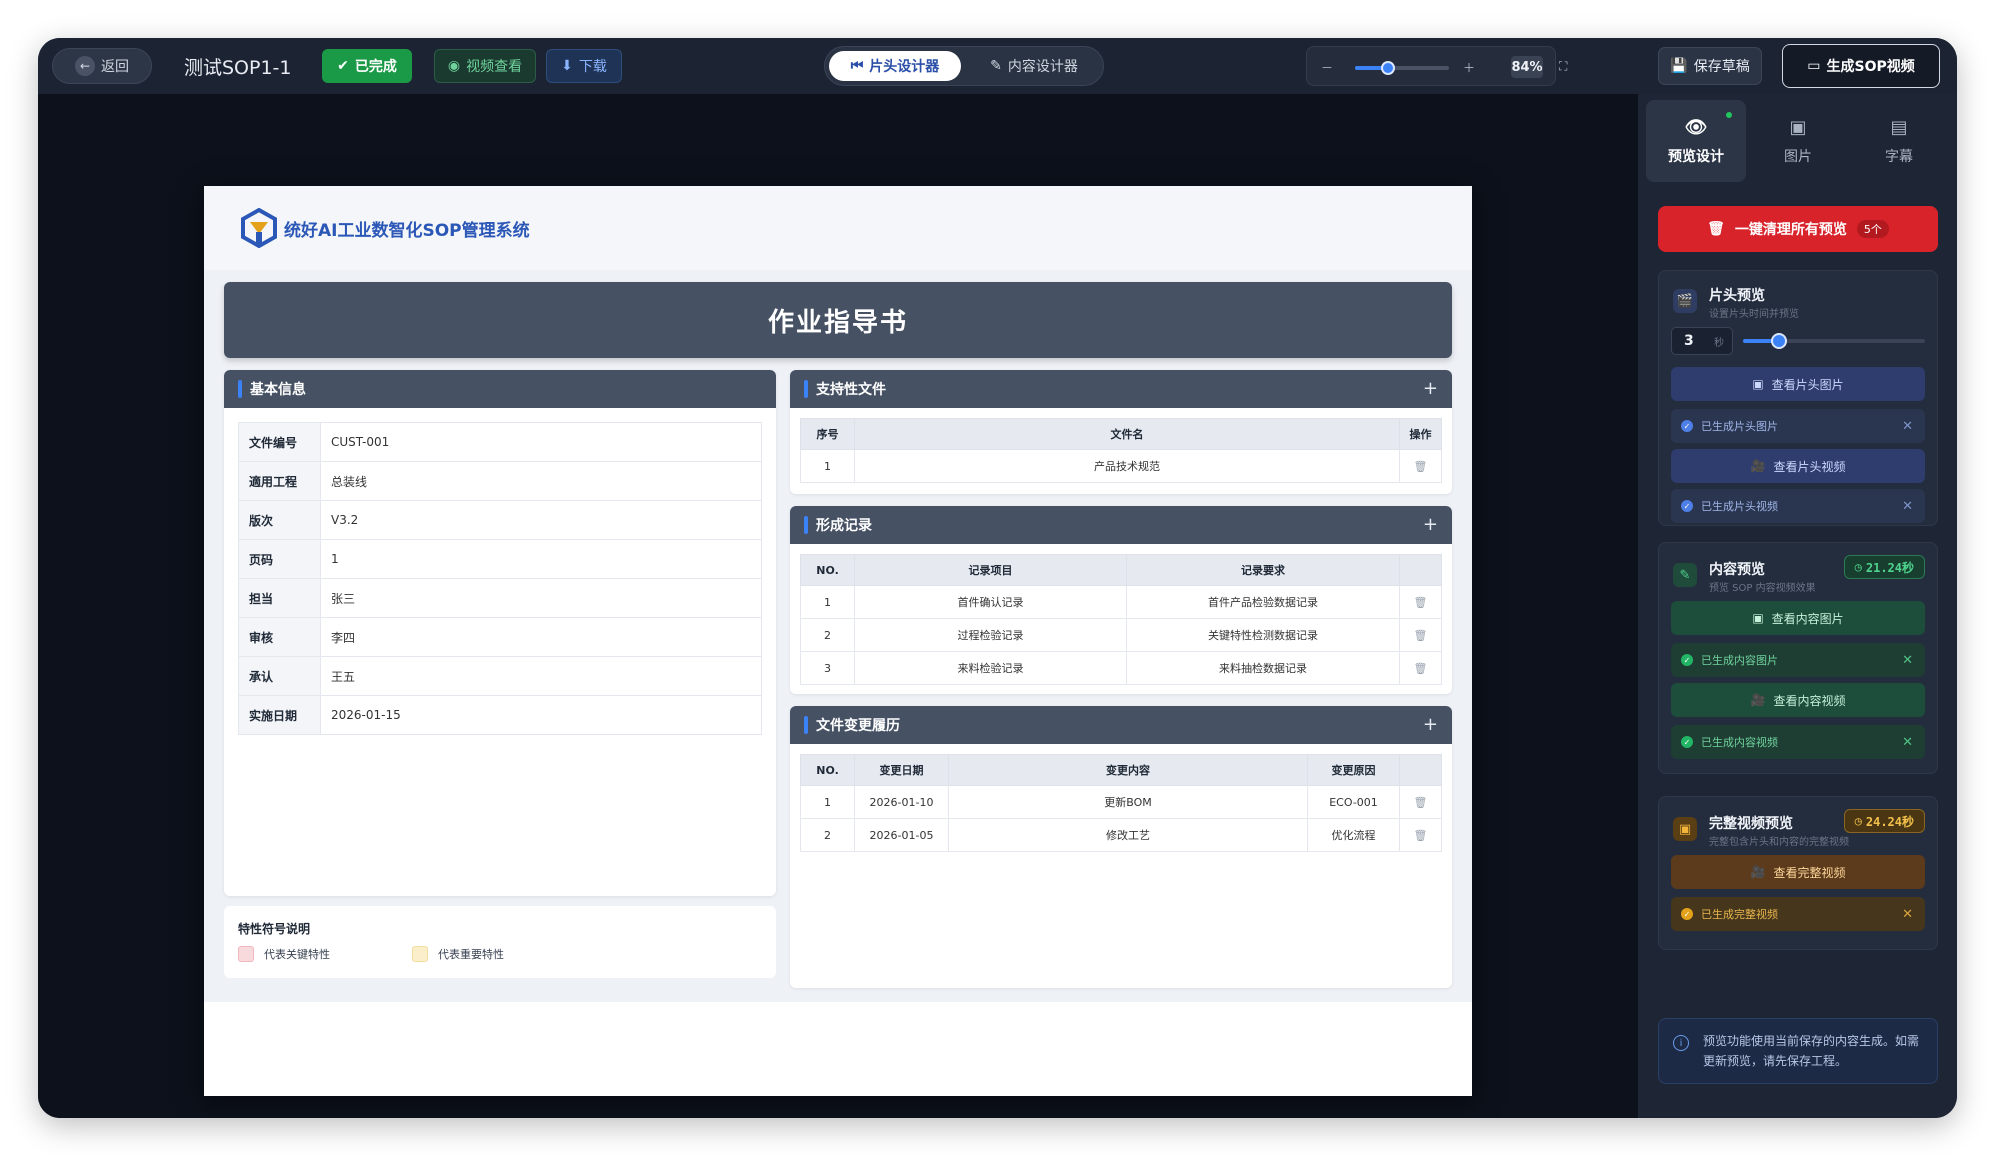 Image resolution: width=1996 pixels, height=1156 pixels. I want to click on view-header-video-button: 🎥 查看片头视频, so click(1798, 466).